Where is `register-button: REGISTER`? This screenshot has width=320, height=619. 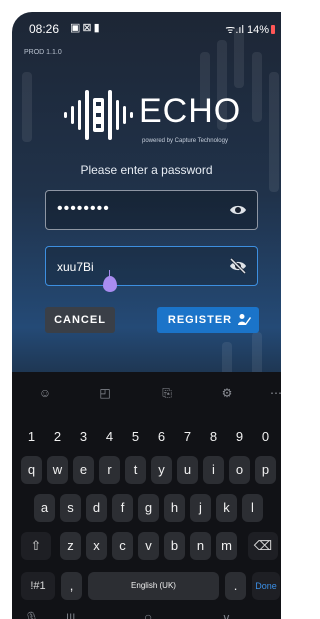
register-button: REGISTER is located at coordinates (208, 320).